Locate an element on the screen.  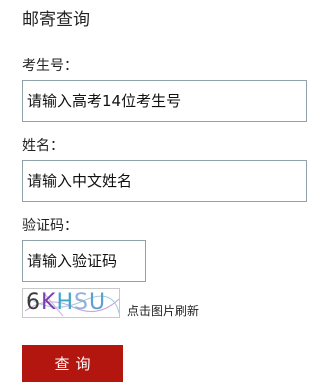
captcha-char: K is located at coordinates (49, 302).